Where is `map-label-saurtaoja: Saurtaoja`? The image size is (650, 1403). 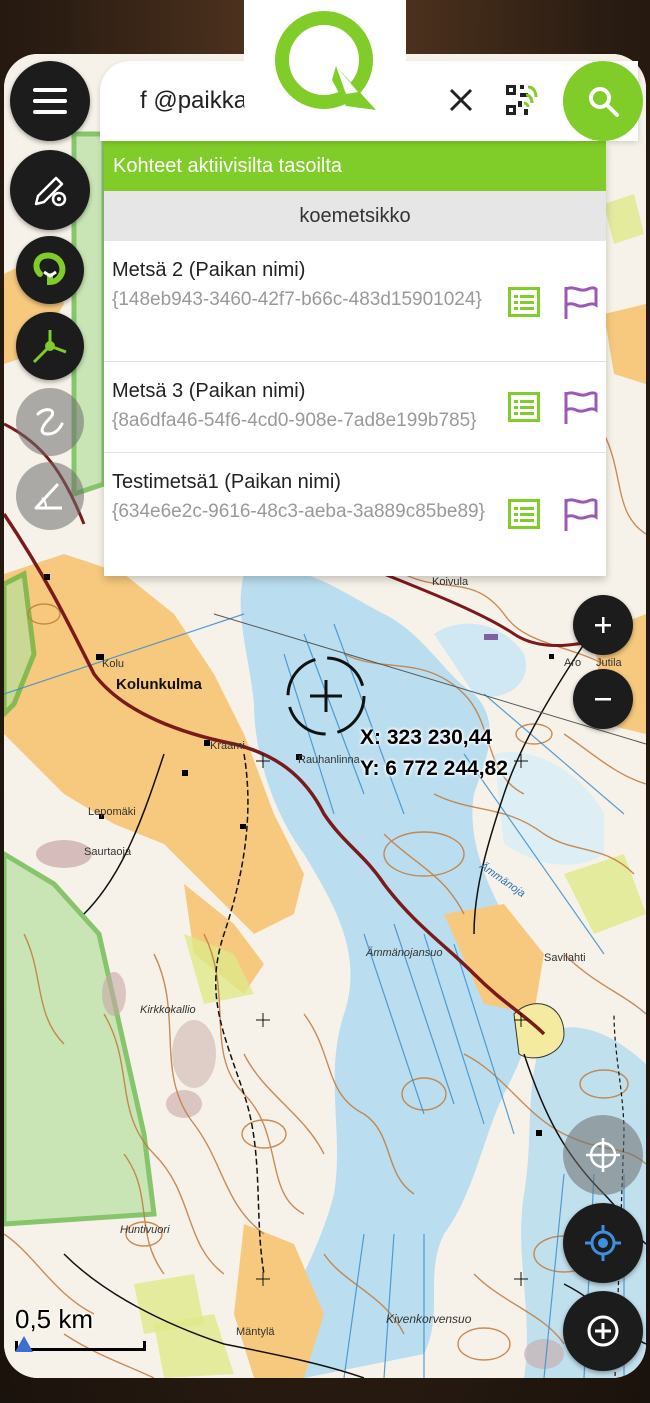 map-label-saurtaoja: Saurtaoja is located at coordinates (108, 852).